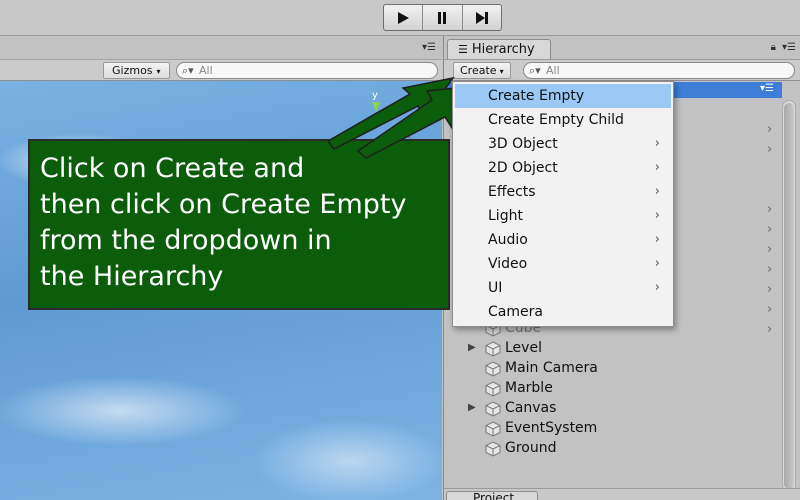 Image resolution: width=800 pixels, height=500 pixels. Describe the element at coordinates (523, 144) in the screenshot. I see `menu-item-label: 3D Object` at that location.